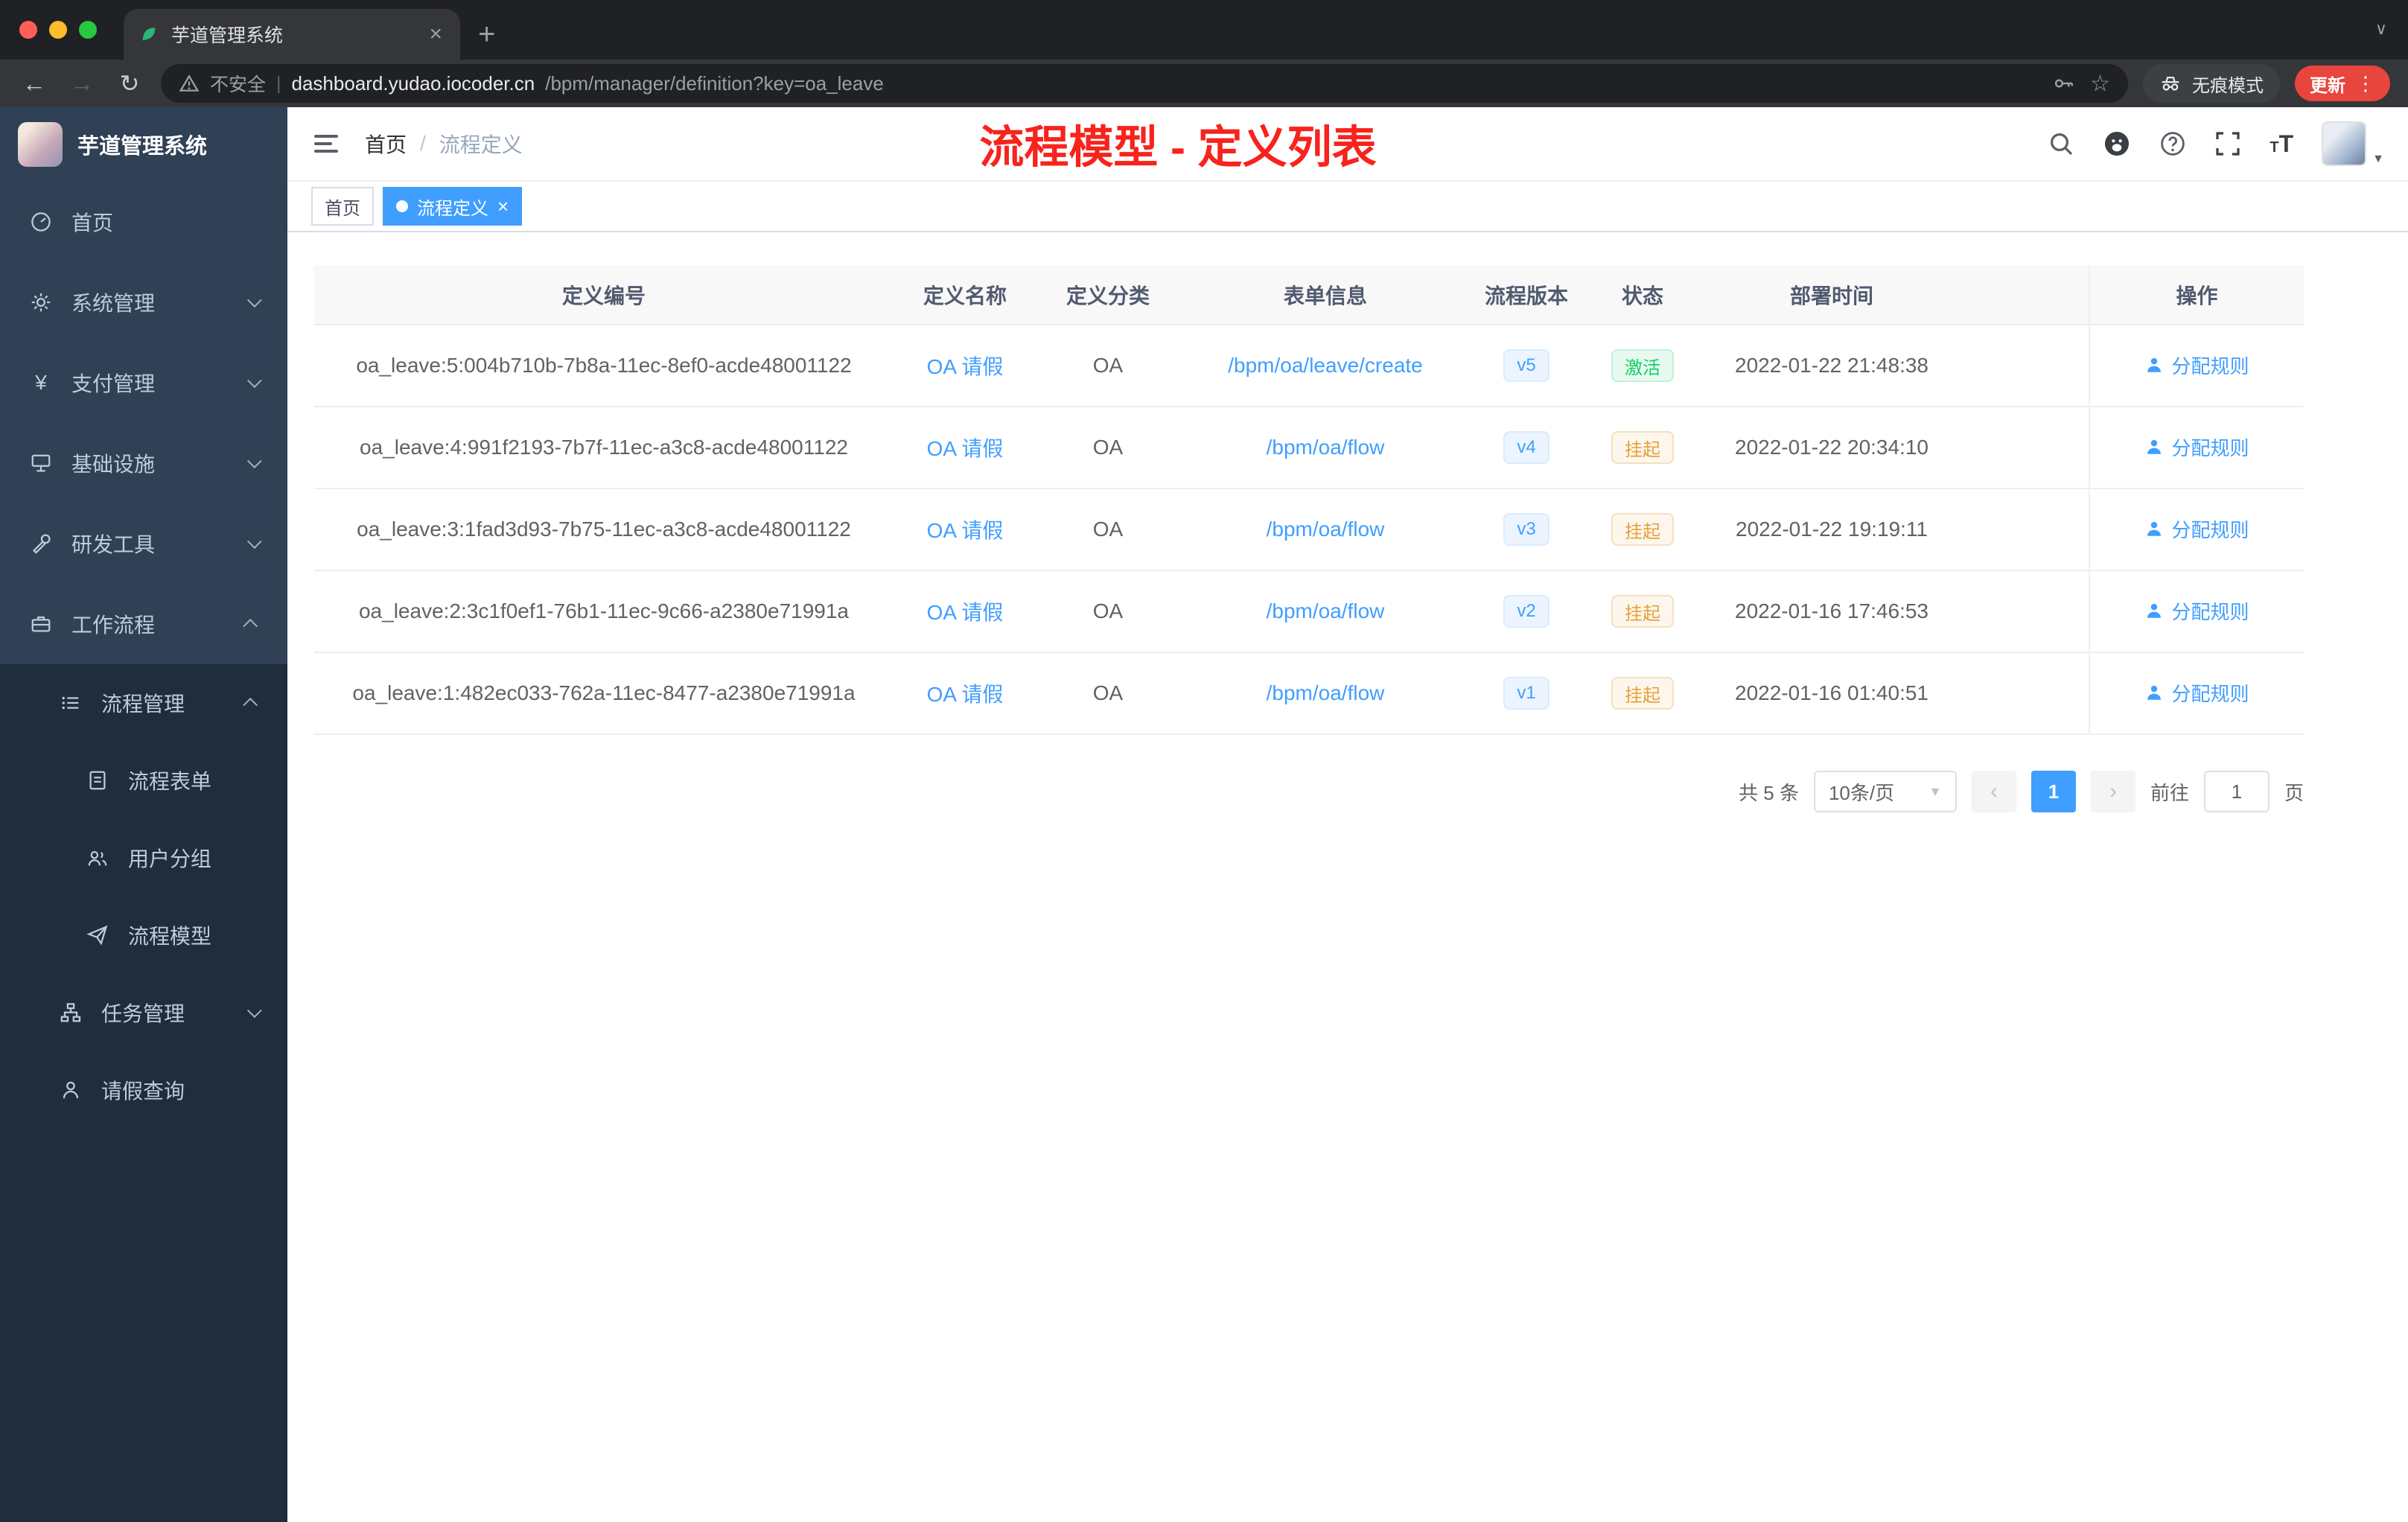  Describe the element at coordinates (170, 781) in the screenshot. I see `sidebar-item-label: 流程表单` at that location.